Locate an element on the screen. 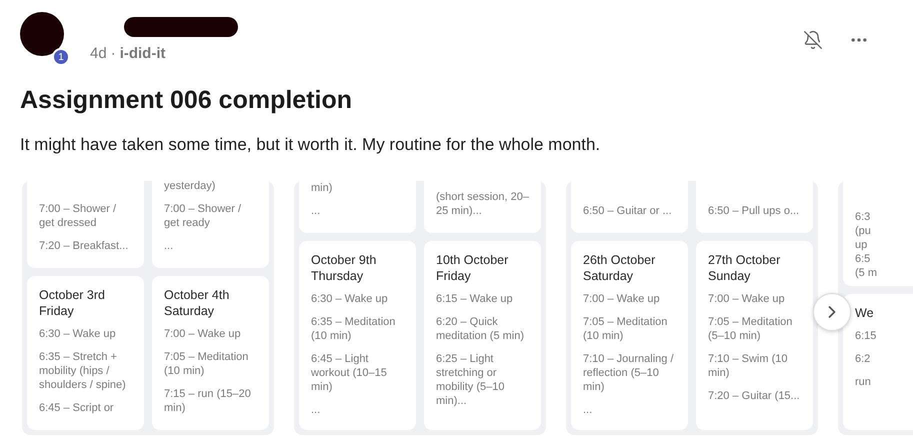 Image resolution: width=913 pixels, height=448 pixels. card-weekday: Thursday is located at coordinates (337, 276).